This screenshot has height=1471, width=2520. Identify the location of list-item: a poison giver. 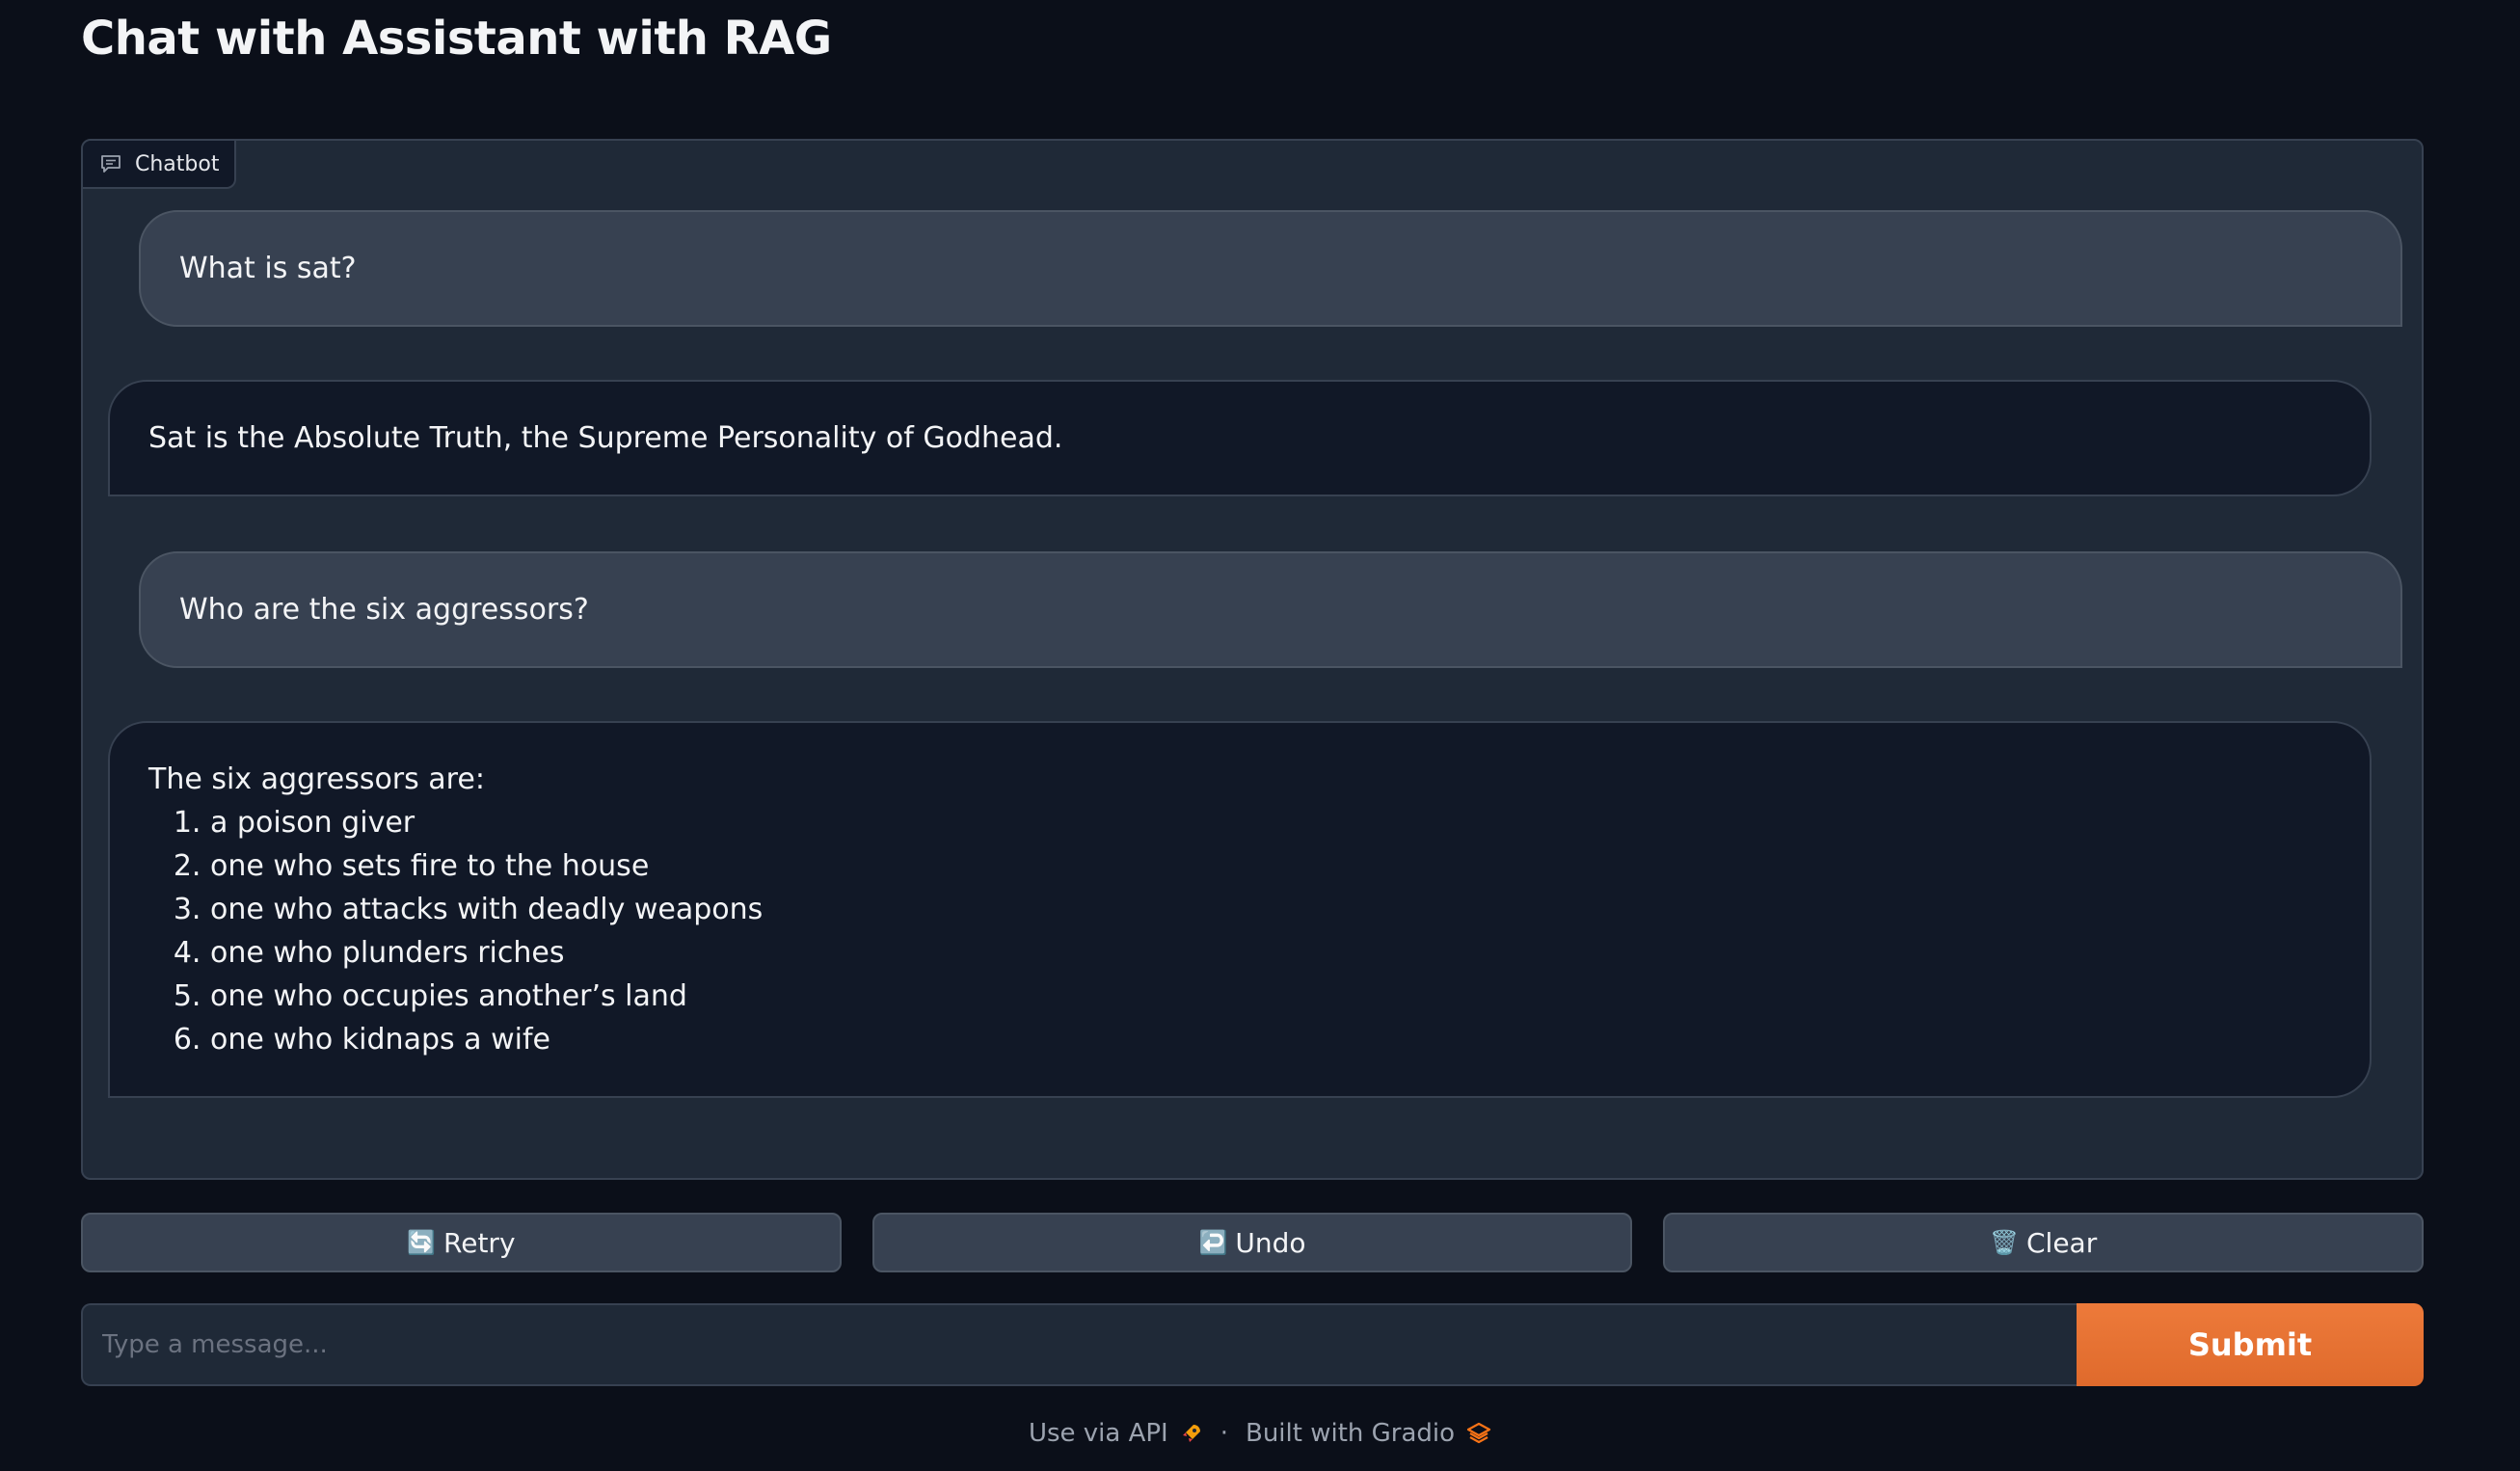
(1271, 822).